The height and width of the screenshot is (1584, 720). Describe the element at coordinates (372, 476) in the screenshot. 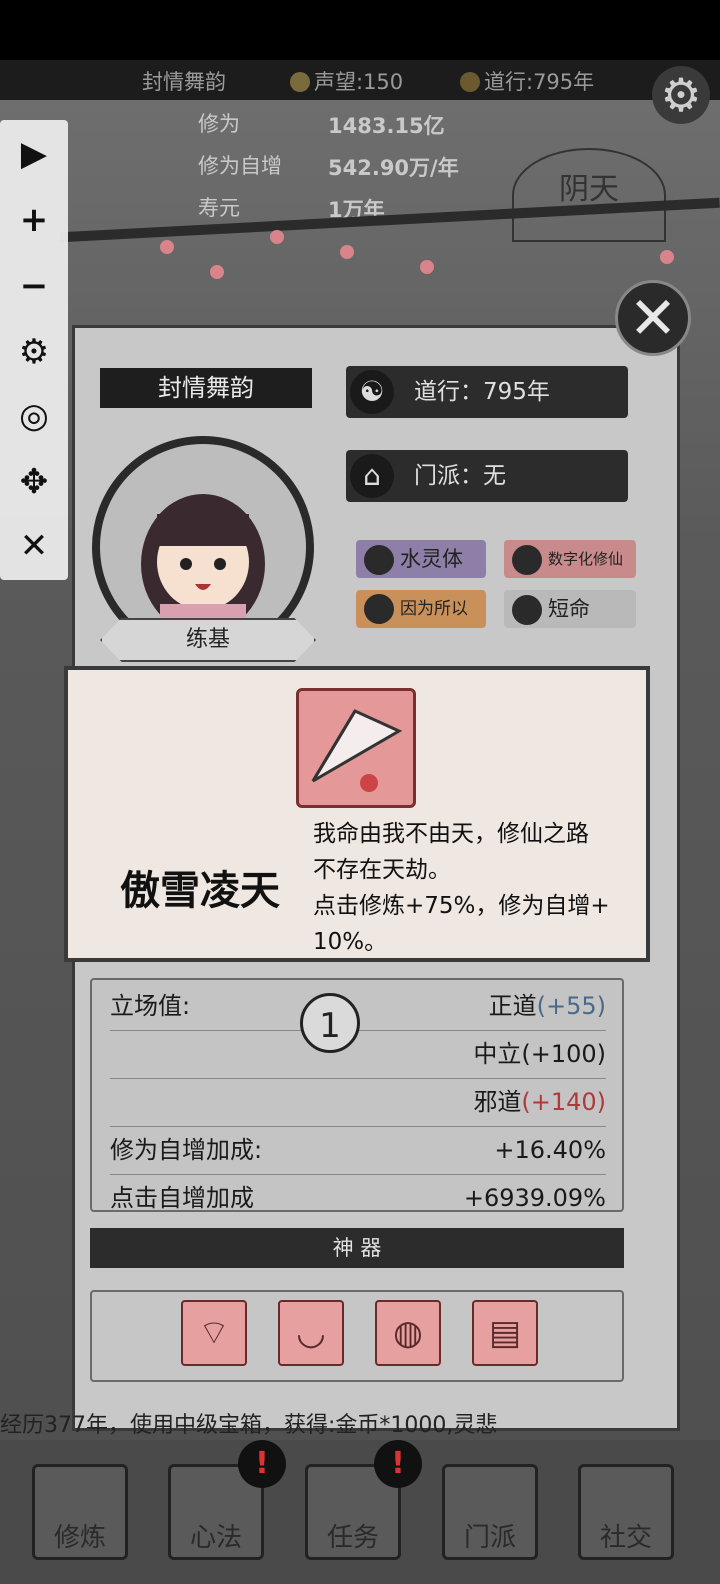

I see `temple-icon: ⌂` at that location.